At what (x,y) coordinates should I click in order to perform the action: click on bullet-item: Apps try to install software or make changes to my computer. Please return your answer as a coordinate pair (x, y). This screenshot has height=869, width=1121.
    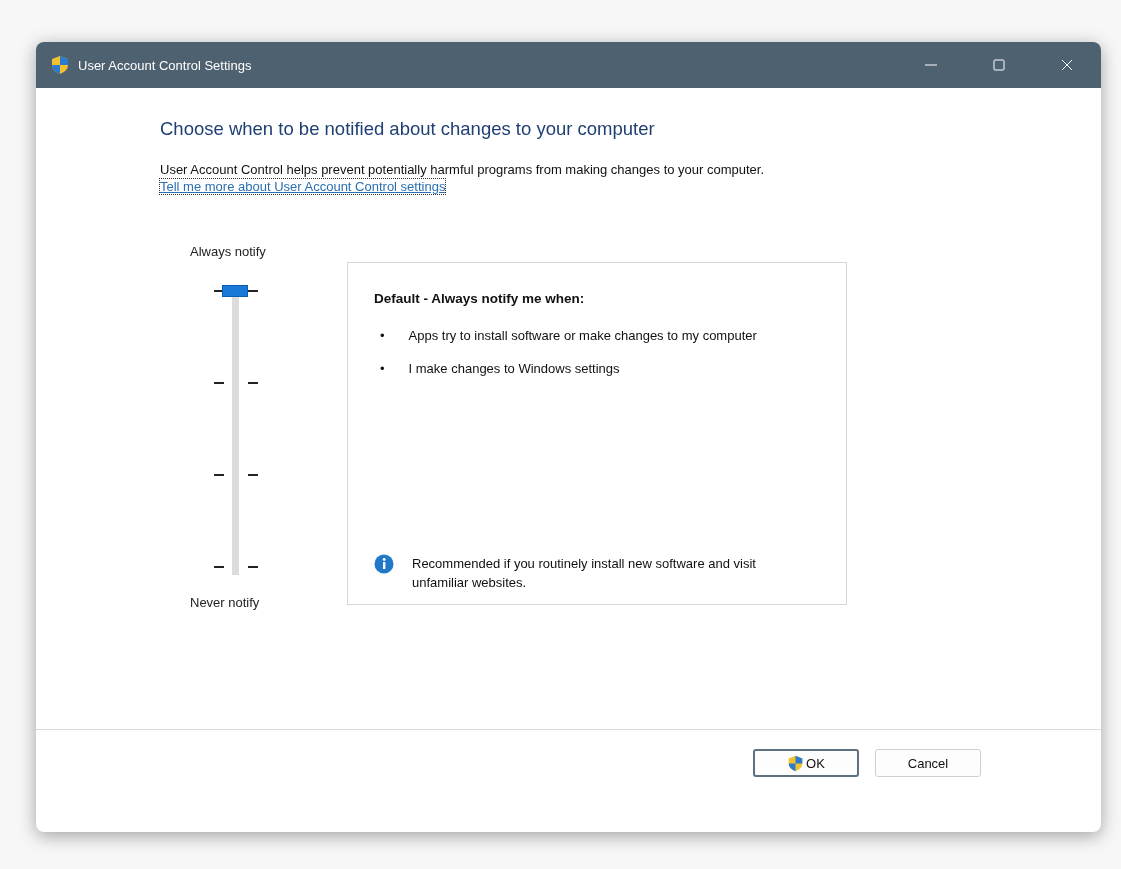
    Looking at the image, I should click on (583, 336).